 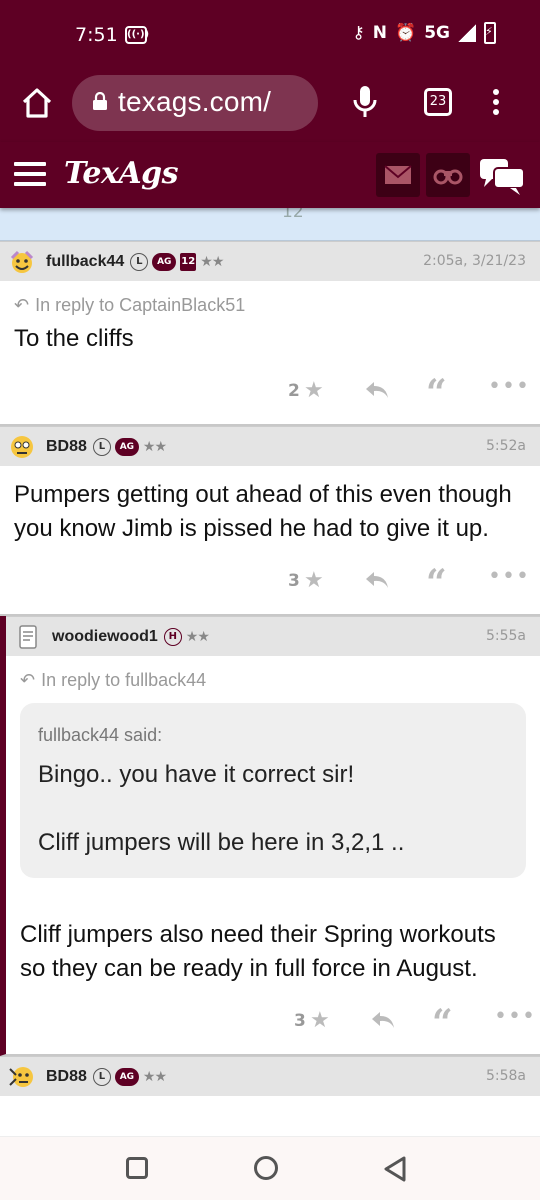 I want to click on network-label: 5G, so click(x=437, y=33).